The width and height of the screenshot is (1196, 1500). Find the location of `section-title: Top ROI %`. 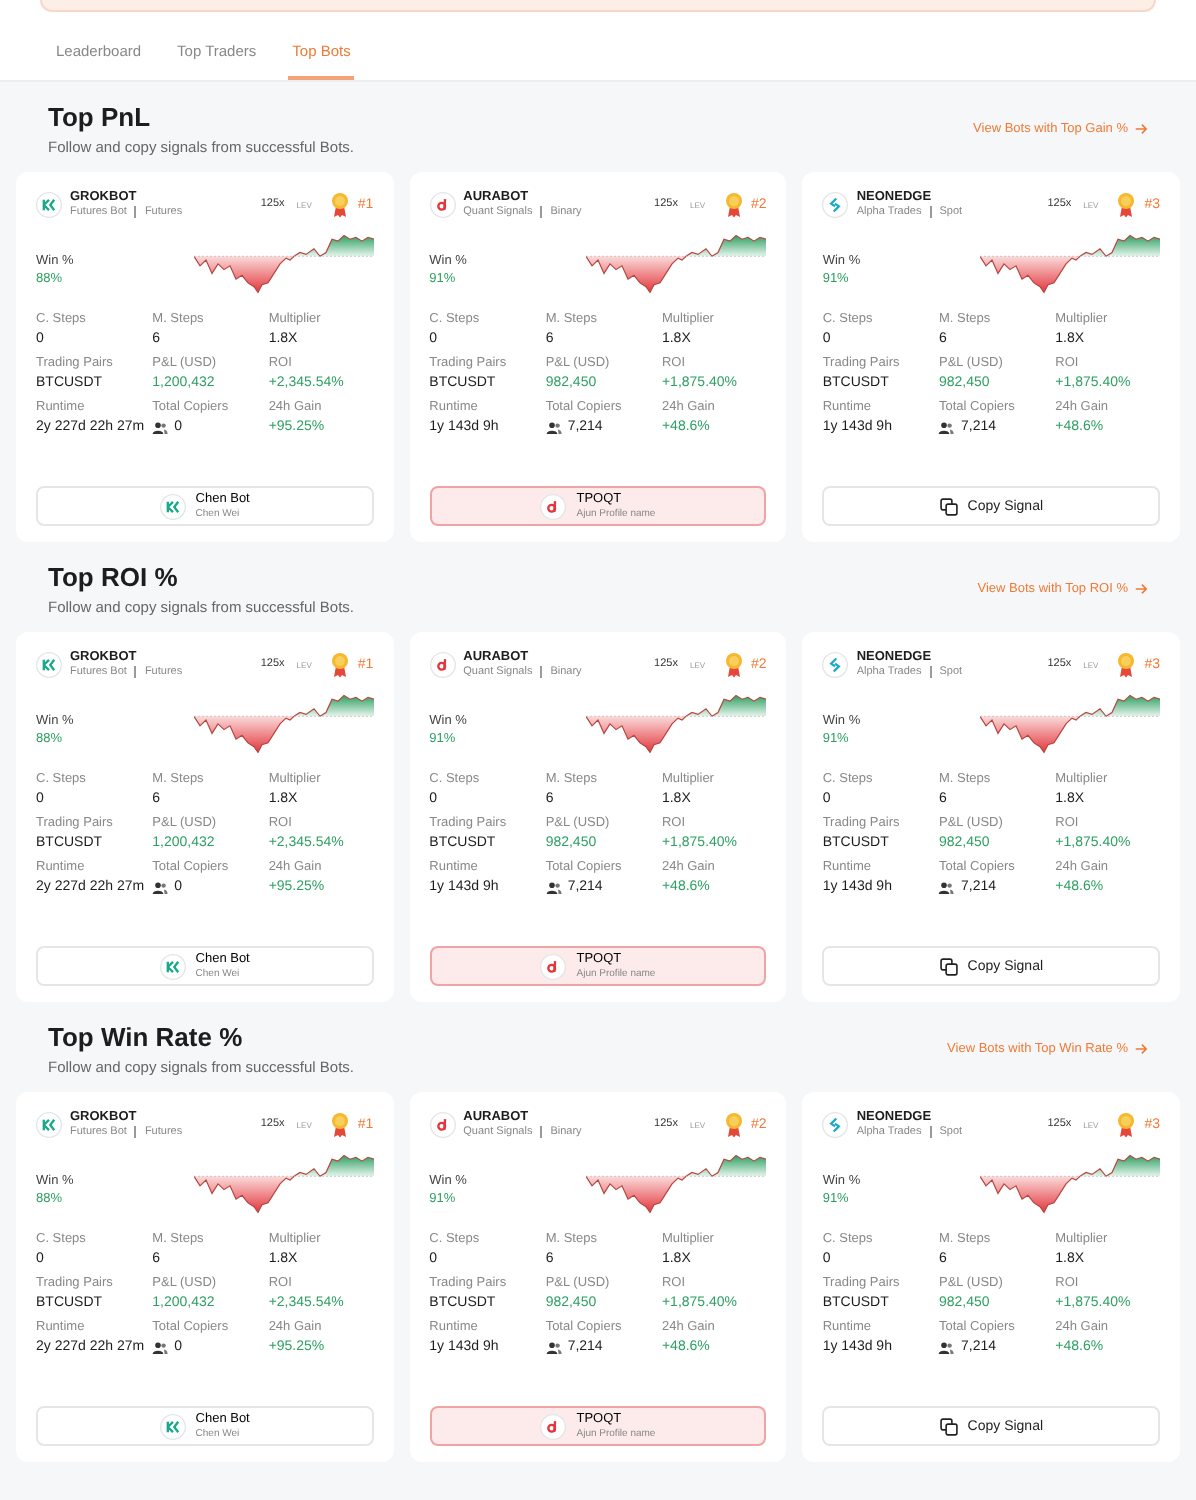

section-title: Top ROI % is located at coordinates (114, 577).